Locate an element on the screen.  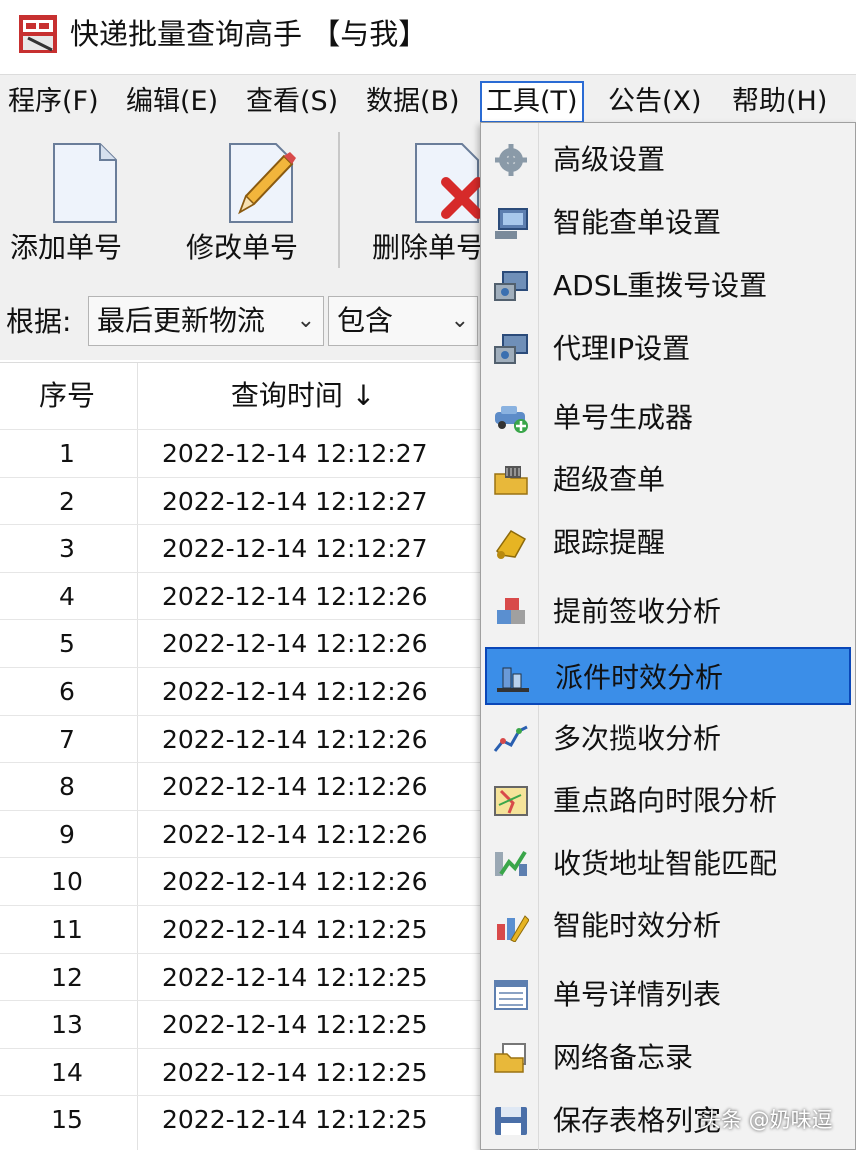
menu-notice: 公告(X) is located at coordinates (655, 102).